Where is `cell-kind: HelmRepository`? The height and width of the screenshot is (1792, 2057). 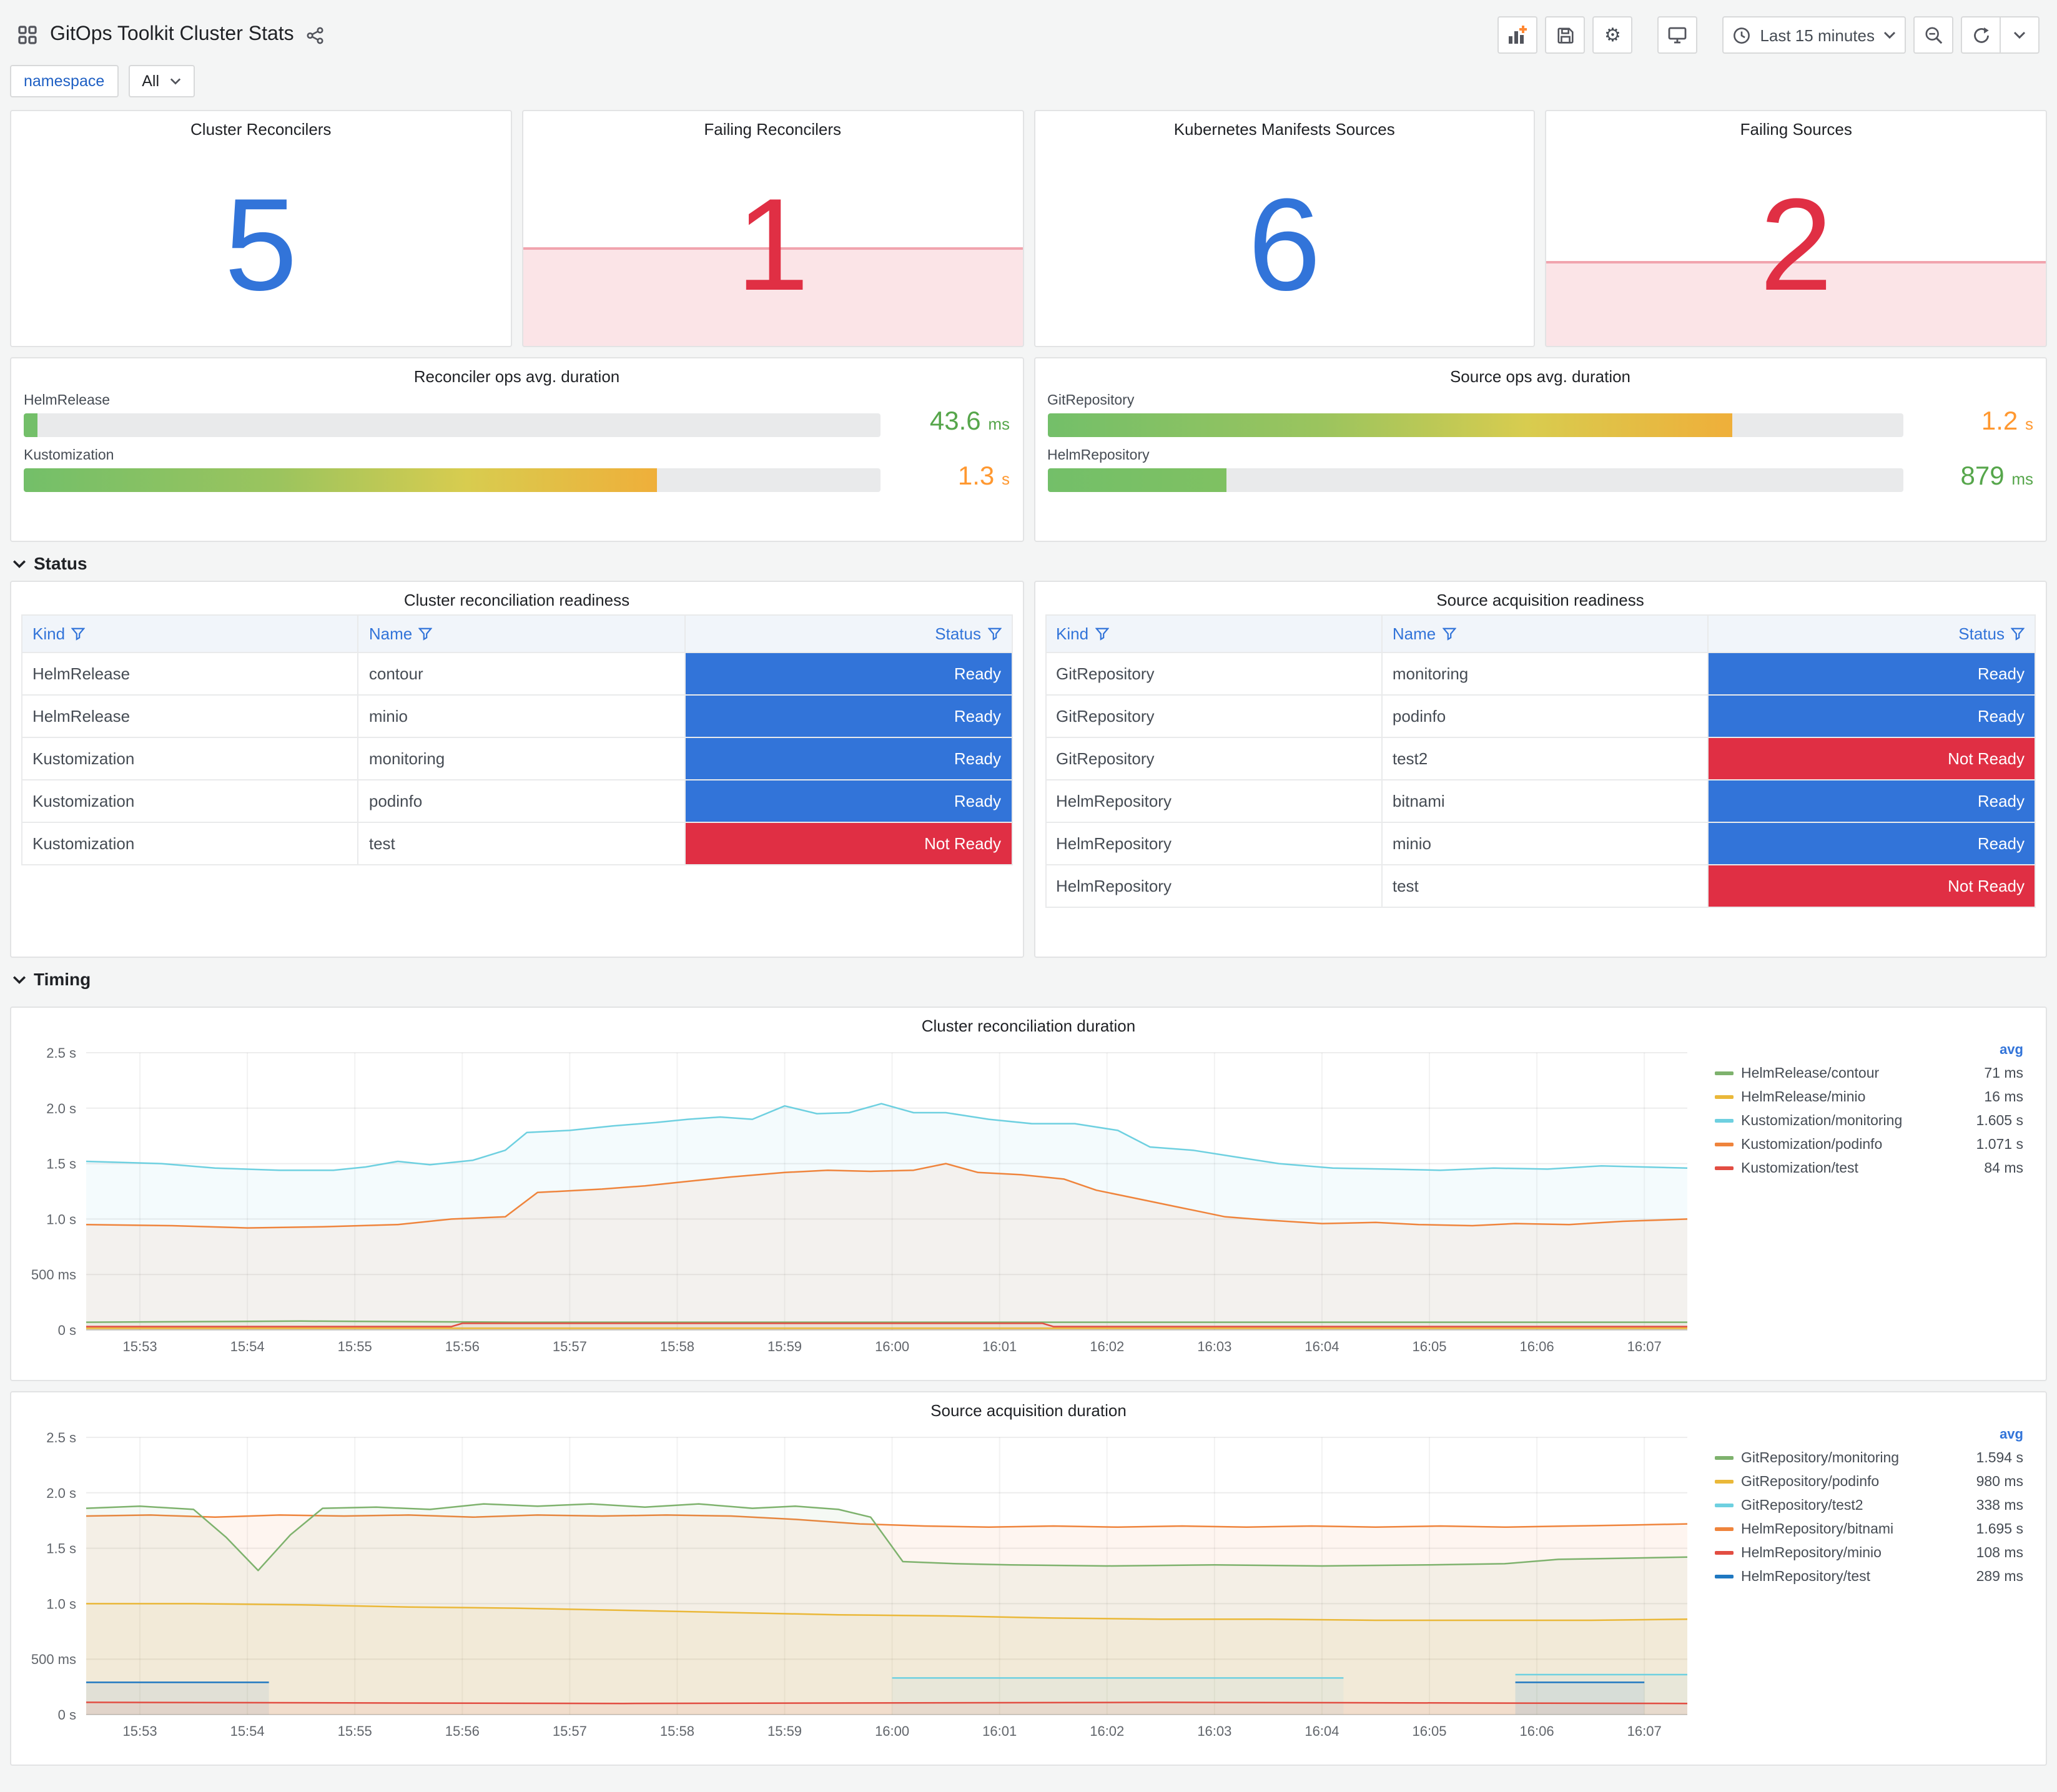 cell-kind: HelmRepository is located at coordinates (1214, 843).